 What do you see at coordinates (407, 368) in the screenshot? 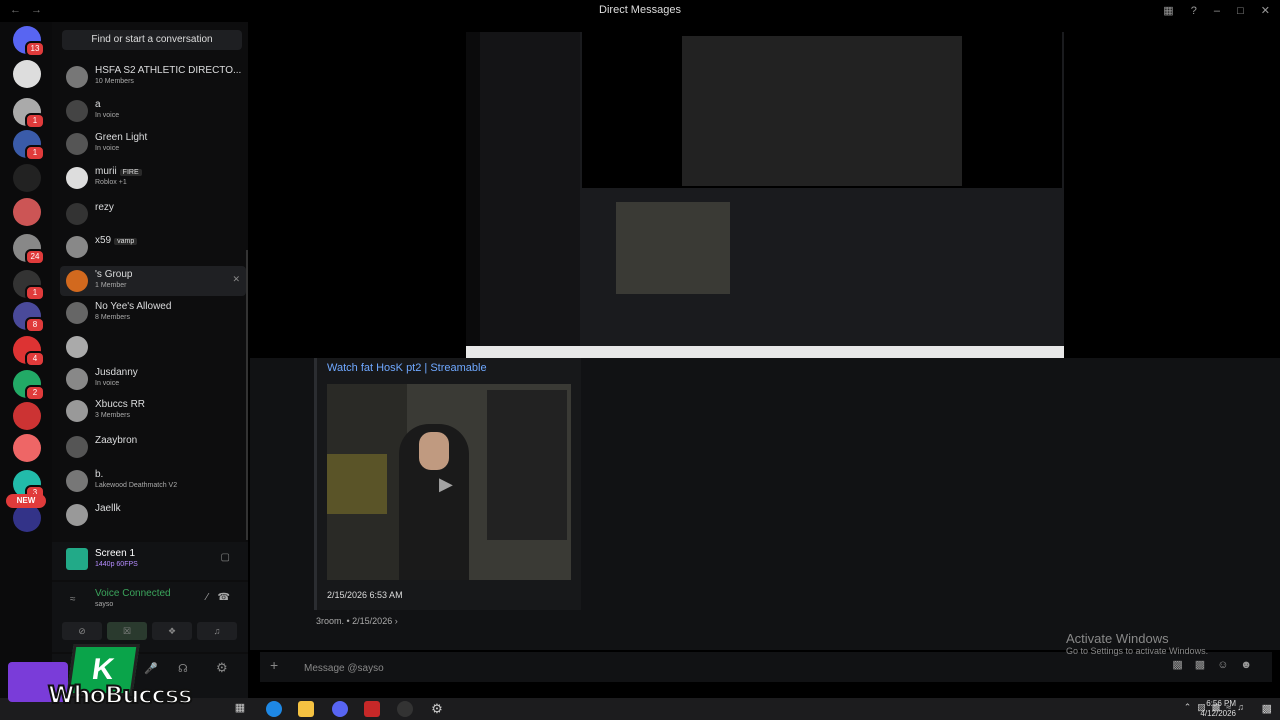
I see `embed-link: Watch fat HosK pt2 | Streamable` at bounding box center [407, 368].